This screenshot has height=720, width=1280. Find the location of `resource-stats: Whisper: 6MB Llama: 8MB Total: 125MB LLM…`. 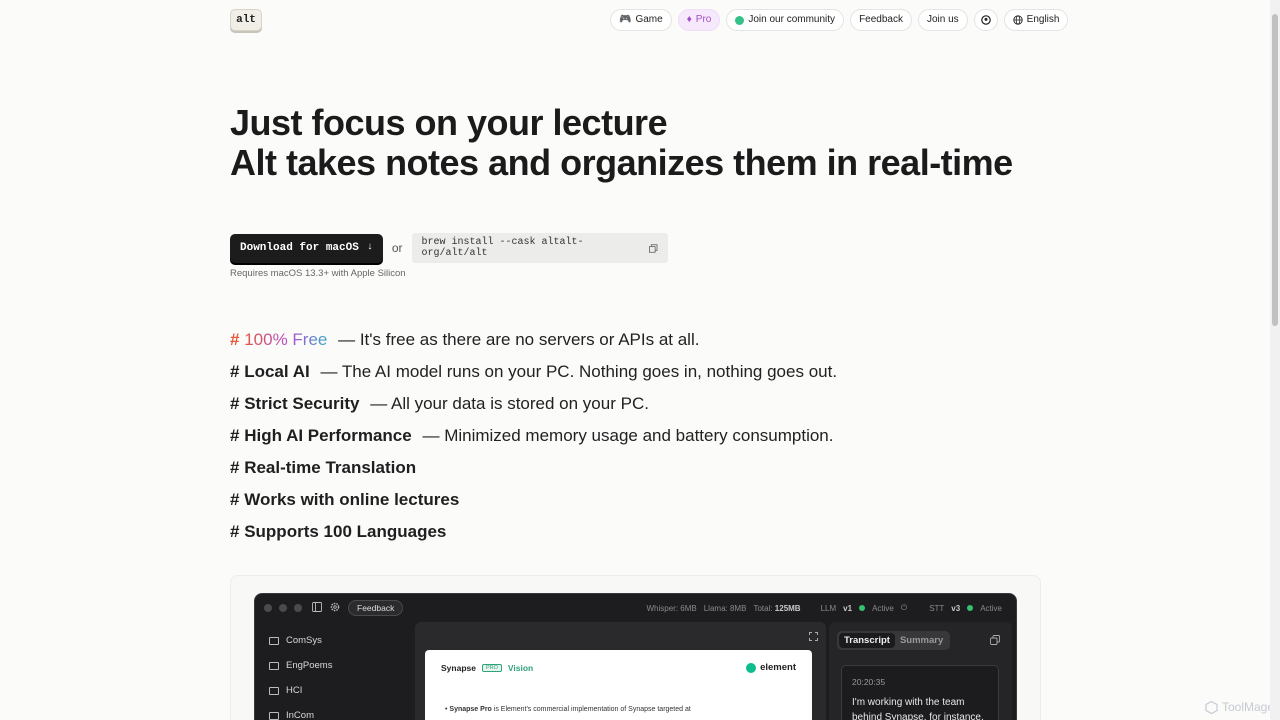

resource-stats: Whisper: 6MB Llama: 8MB Total: 125MB LLM… is located at coordinates (824, 608).